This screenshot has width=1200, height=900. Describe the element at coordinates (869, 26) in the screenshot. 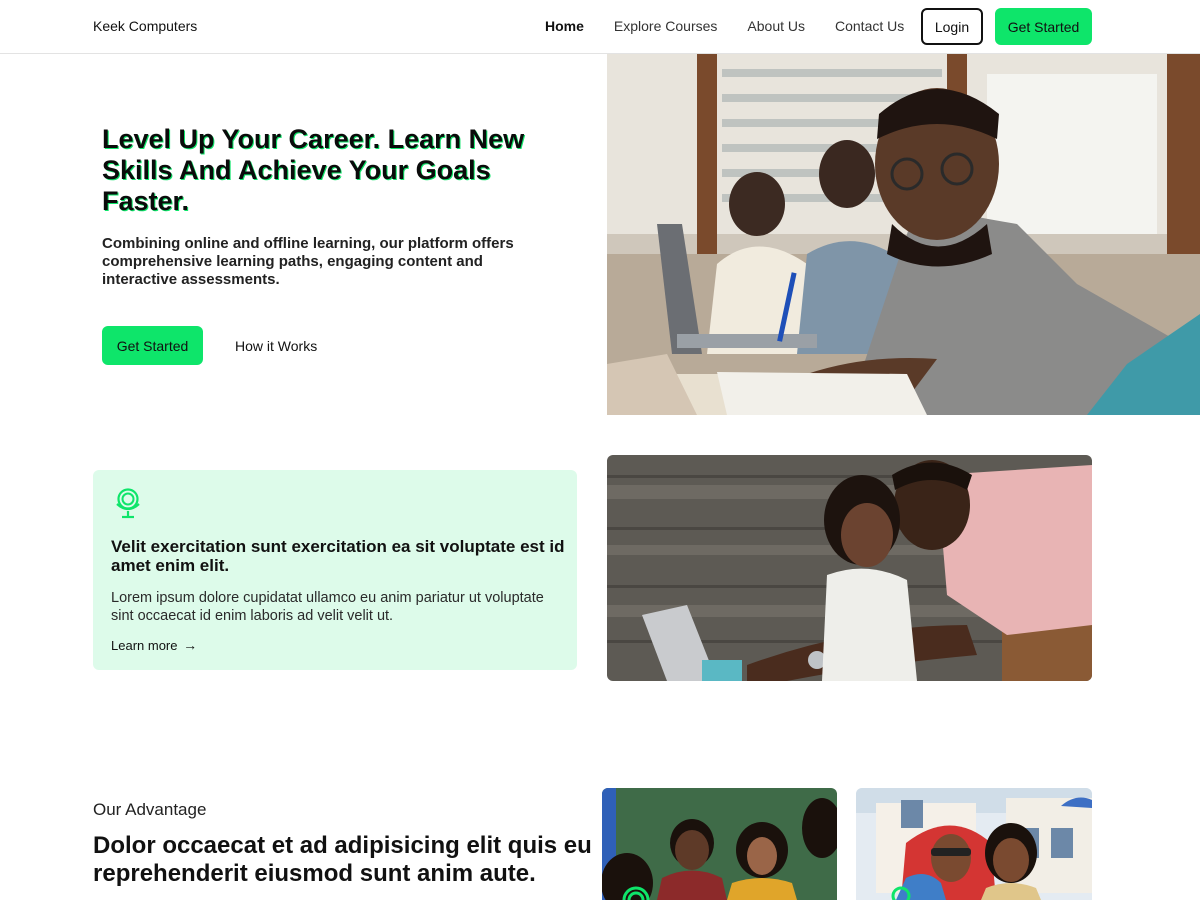

I see `nav-contact-us: Contact Us` at that location.